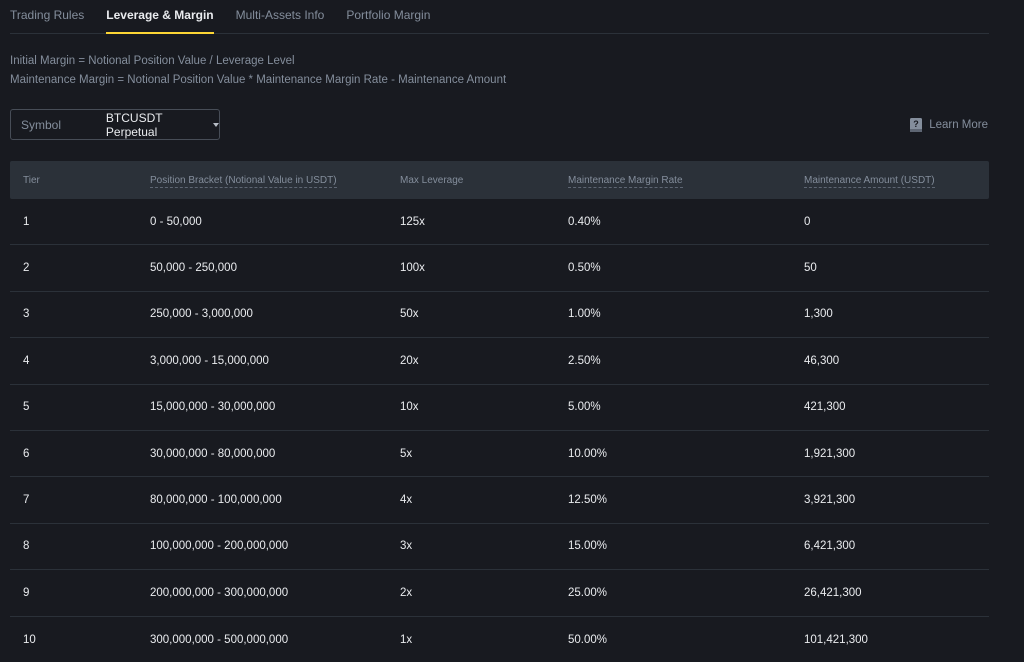 The width and height of the screenshot is (1024, 662). Describe the element at coordinates (26, 314) in the screenshot. I see `cell-tier: 3` at that location.